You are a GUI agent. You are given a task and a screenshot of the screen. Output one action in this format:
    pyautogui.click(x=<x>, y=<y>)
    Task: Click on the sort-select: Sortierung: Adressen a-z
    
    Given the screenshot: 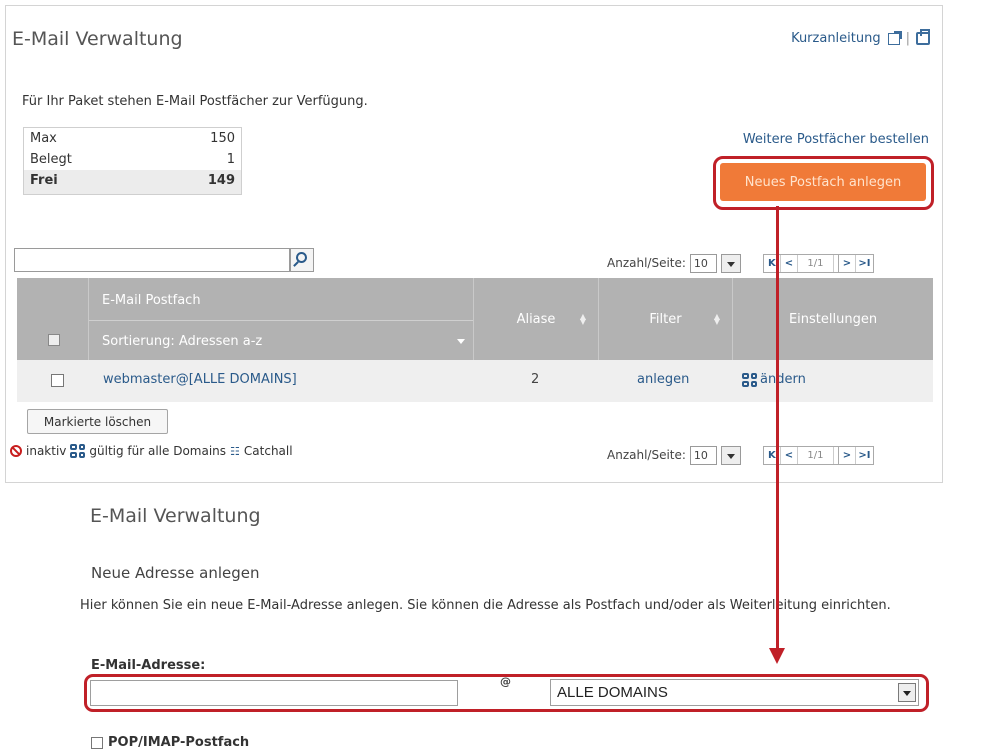 What is the action you would take?
    pyautogui.click(x=281, y=340)
    